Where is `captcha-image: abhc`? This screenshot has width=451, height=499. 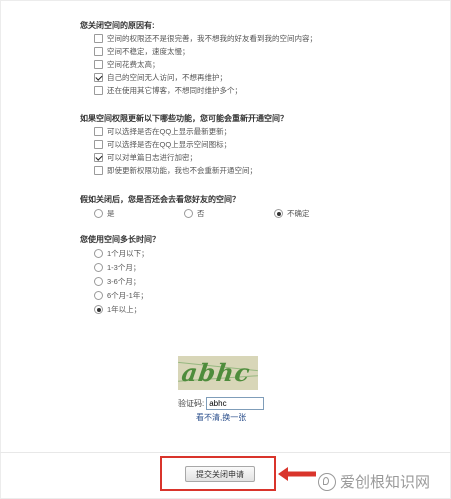
captcha-image: abhc is located at coordinates (218, 373).